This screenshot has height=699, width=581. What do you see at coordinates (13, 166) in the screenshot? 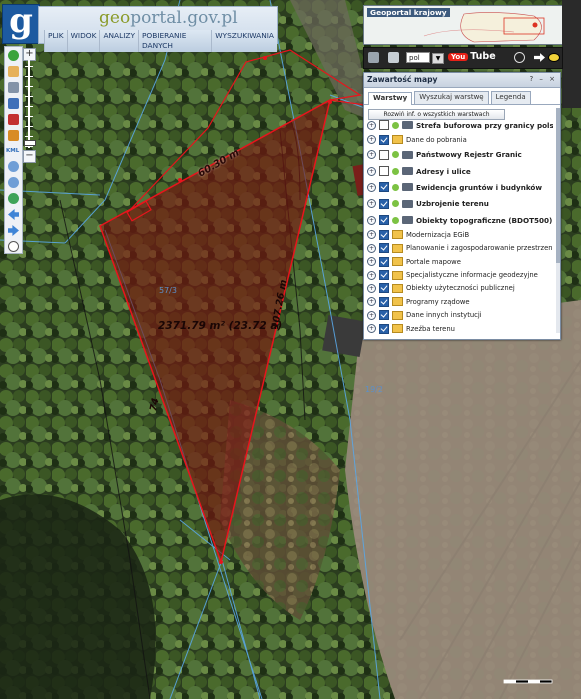
I see `zoom-in-tool-icon` at bounding box center [13, 166].